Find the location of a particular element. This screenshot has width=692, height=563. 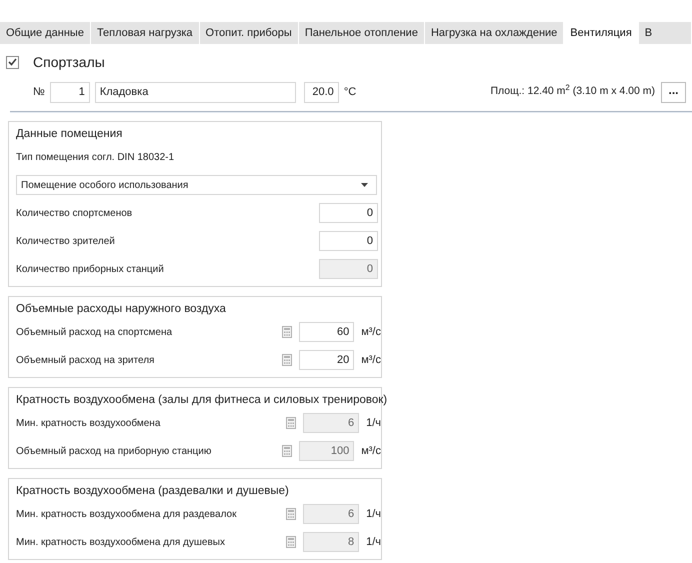

field-label: Тип помещения согл. DIN 18032-1 is located at coordinates (95, 157).